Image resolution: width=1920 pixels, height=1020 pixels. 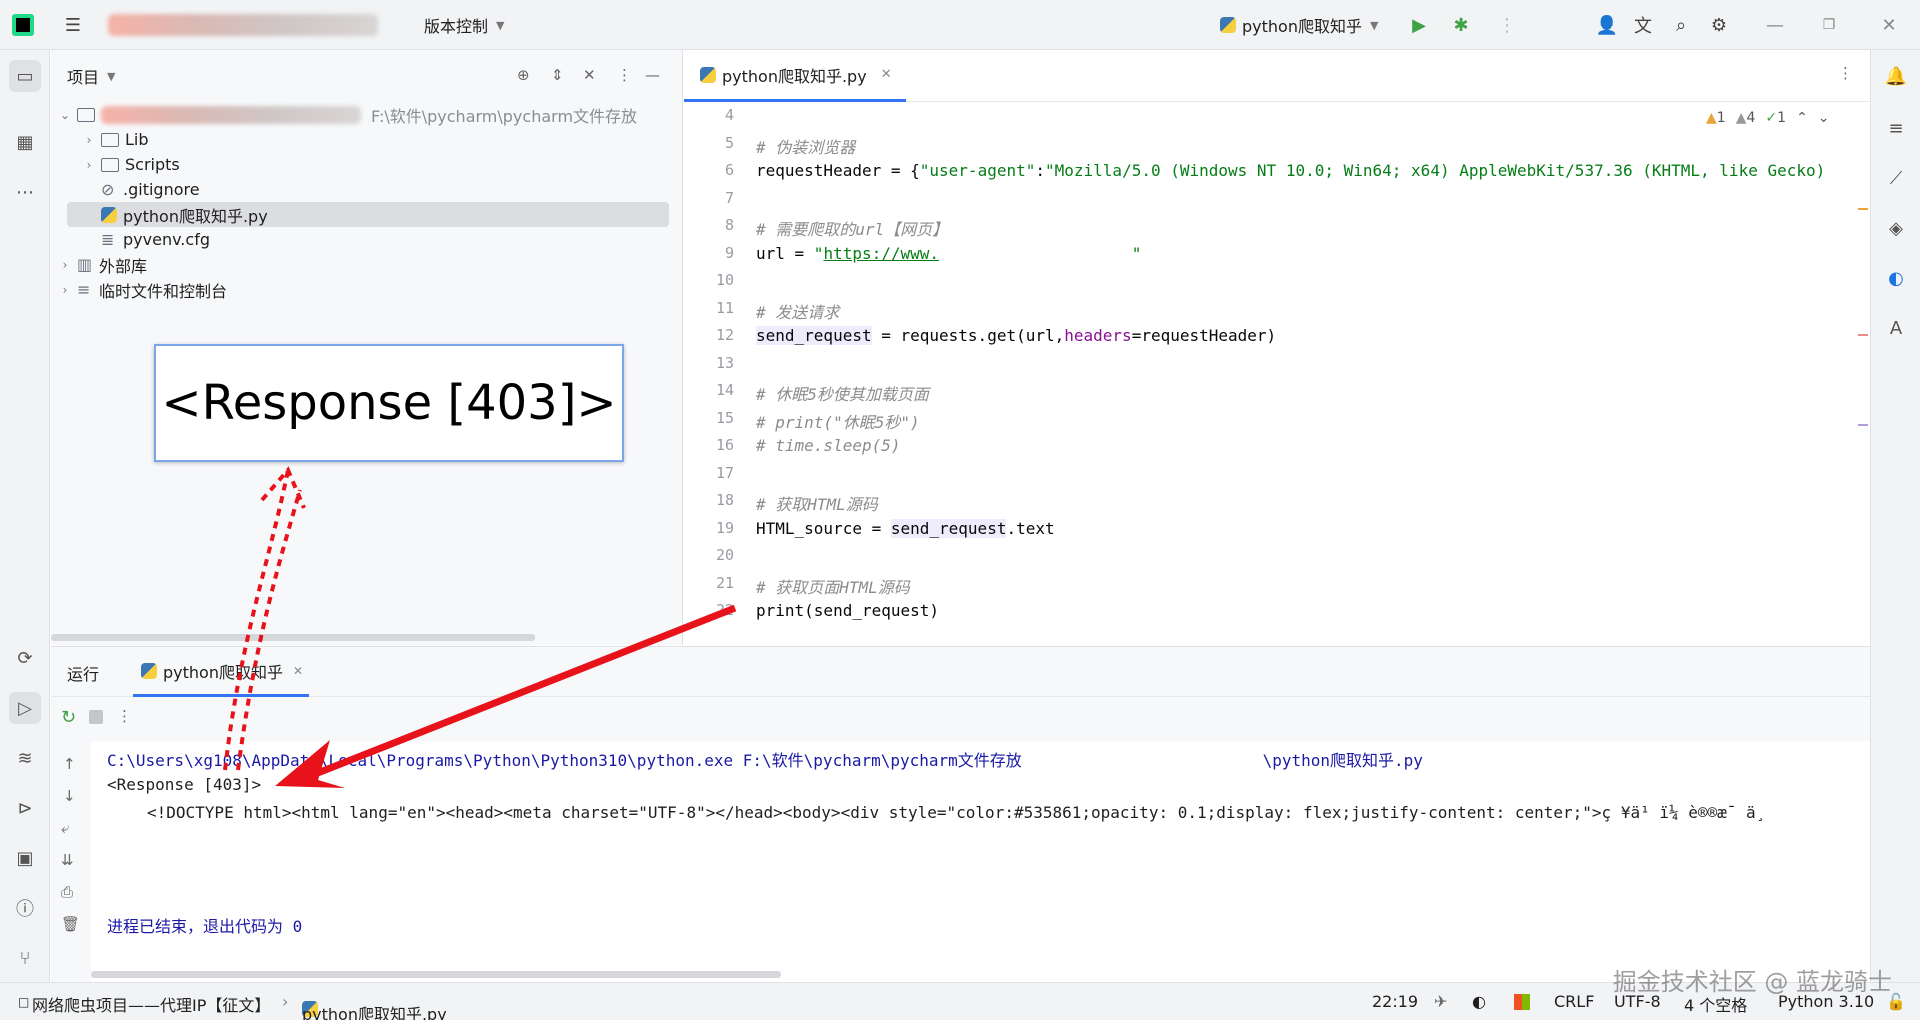 I want to click on down-arrow-icon: ↓, so click(x=69, y=796).